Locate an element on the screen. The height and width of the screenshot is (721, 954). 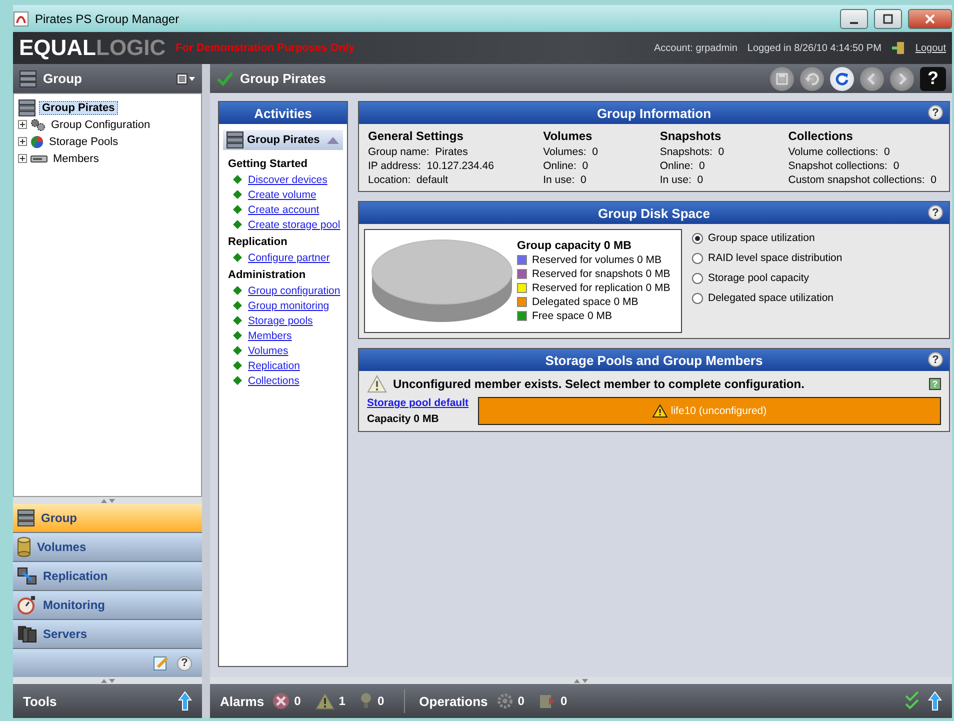
activity-link: Create account is located at coordinates (284, 210).